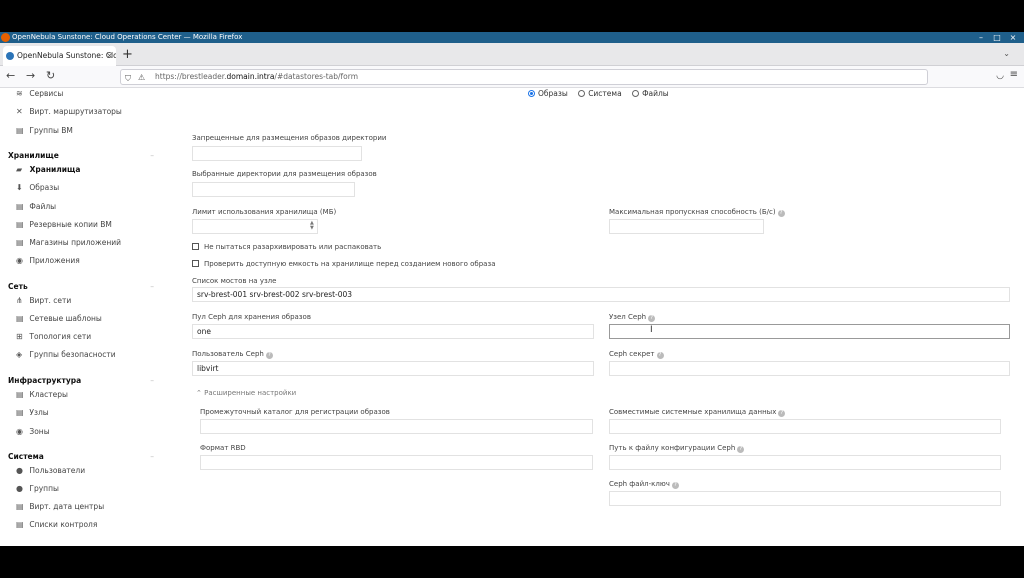  What do you see at coordinates (1000, 76) in the screenshot?
I see `pocket-icon: ◡` at bounding box center [1000, 76].